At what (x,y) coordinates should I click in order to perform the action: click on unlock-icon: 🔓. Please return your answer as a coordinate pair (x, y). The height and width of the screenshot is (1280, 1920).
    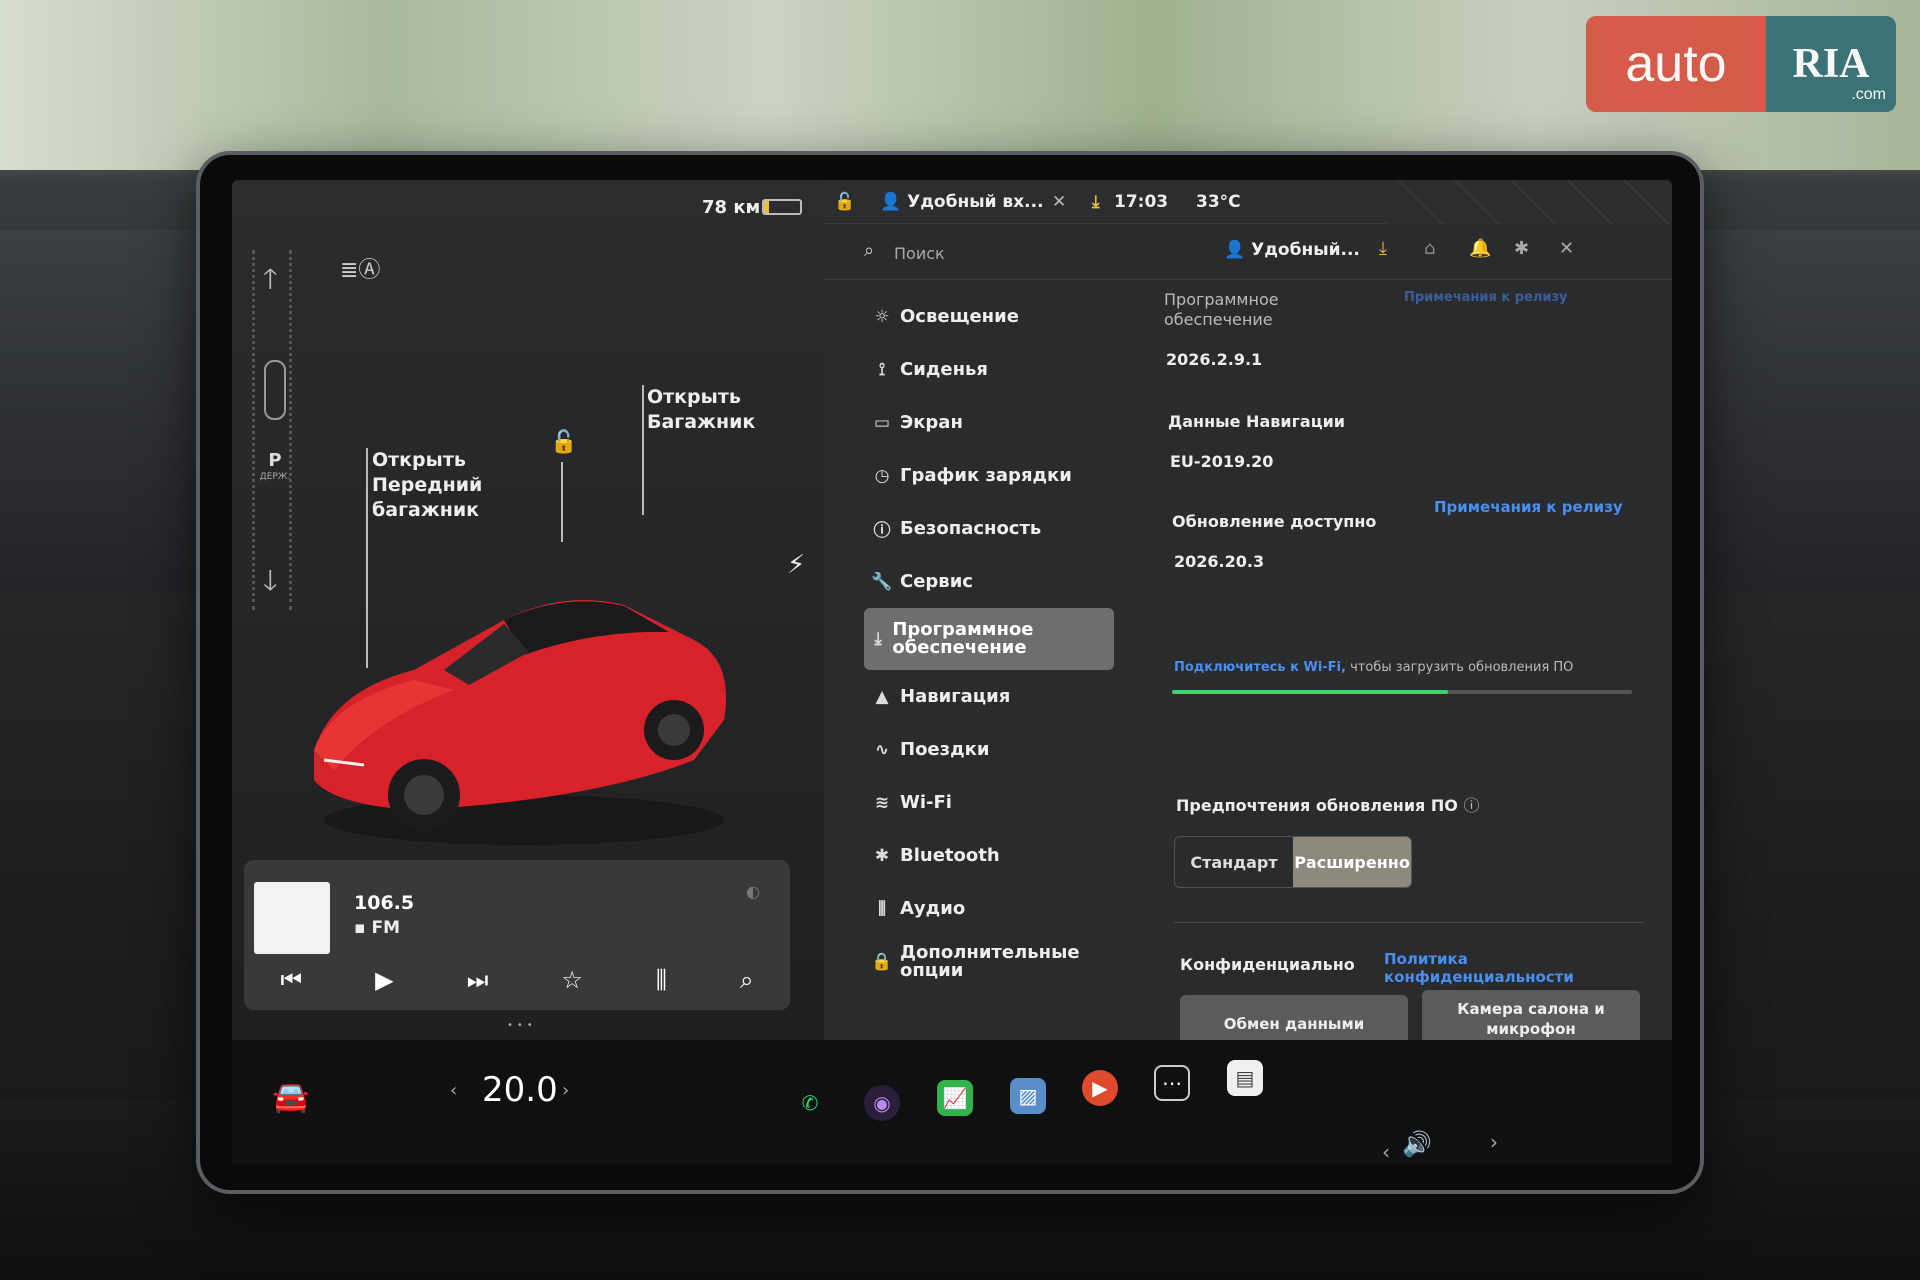
    Looking at the image, I should click on (563, 442).